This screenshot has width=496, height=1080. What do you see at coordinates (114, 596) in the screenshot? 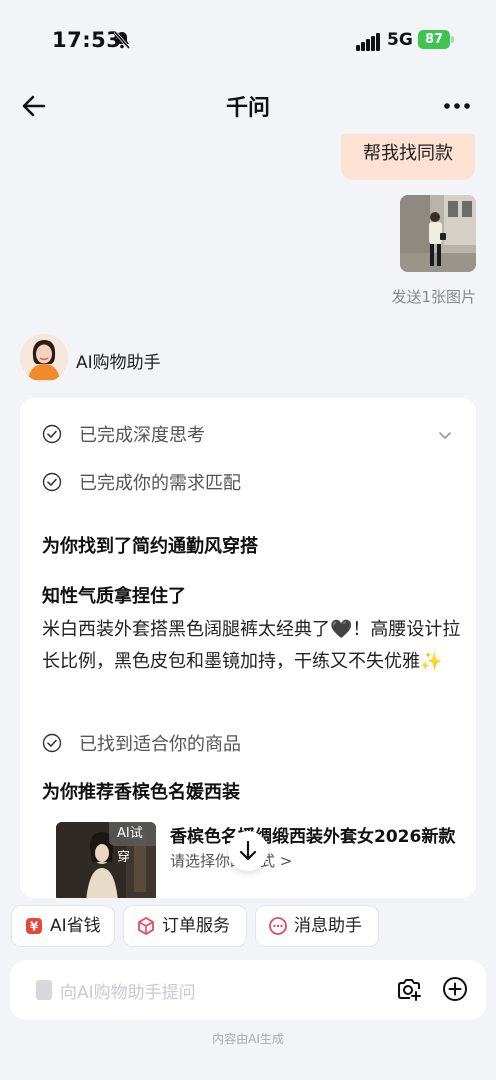
I see `answer-subheading: 知性气质拿捏住了` at bounding box center [114, 596].